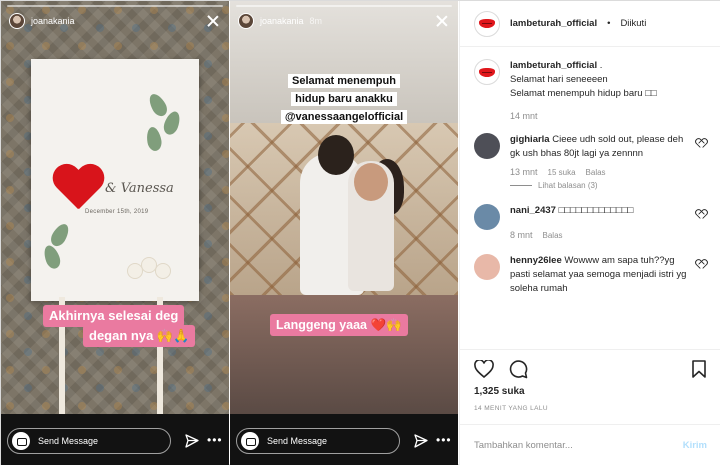 This screenshot has width=720, height=465. Describe the element at coordinates (524, 116) in the screenshot. I see `comment-time: 14 mnt` at that location.